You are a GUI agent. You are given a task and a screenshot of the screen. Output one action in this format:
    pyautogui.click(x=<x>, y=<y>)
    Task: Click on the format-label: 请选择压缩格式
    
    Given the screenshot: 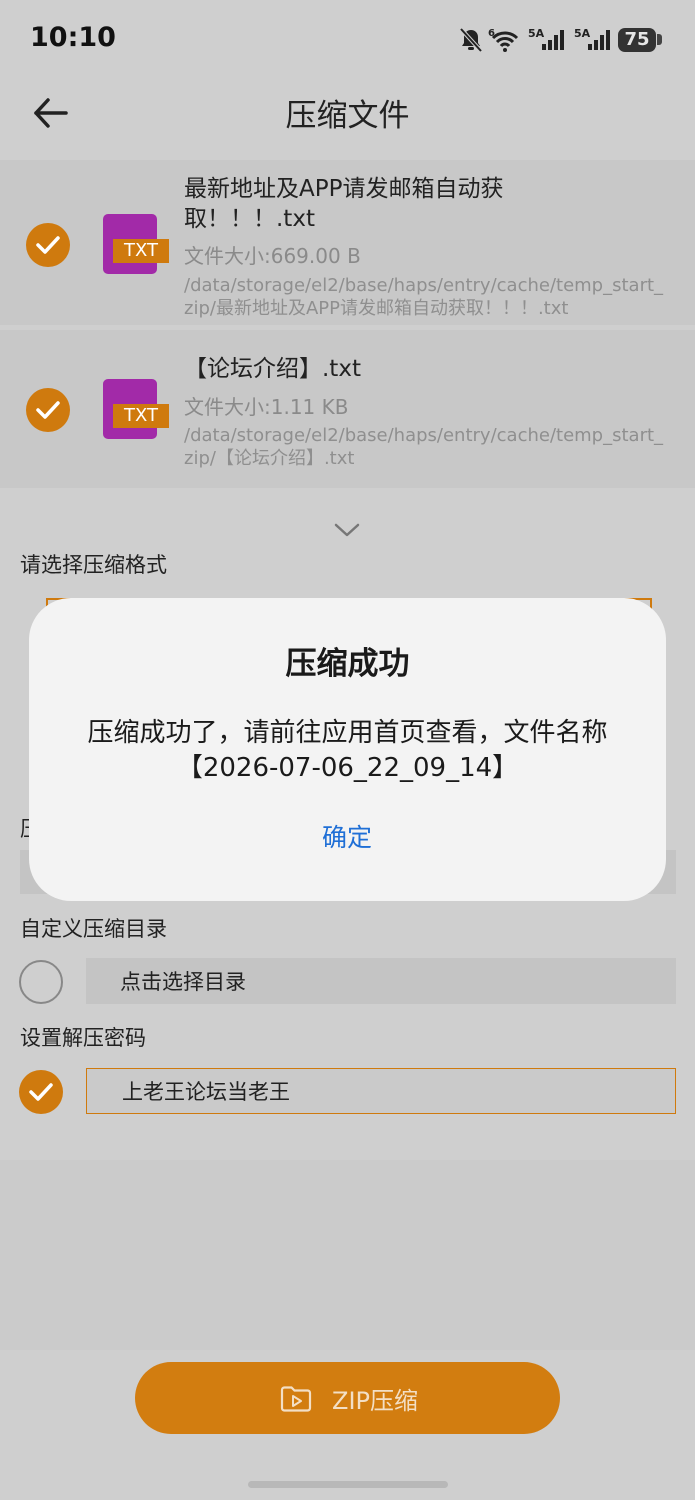 What is the action you would take?
    pyautogui.click(x=93, y=565)
    